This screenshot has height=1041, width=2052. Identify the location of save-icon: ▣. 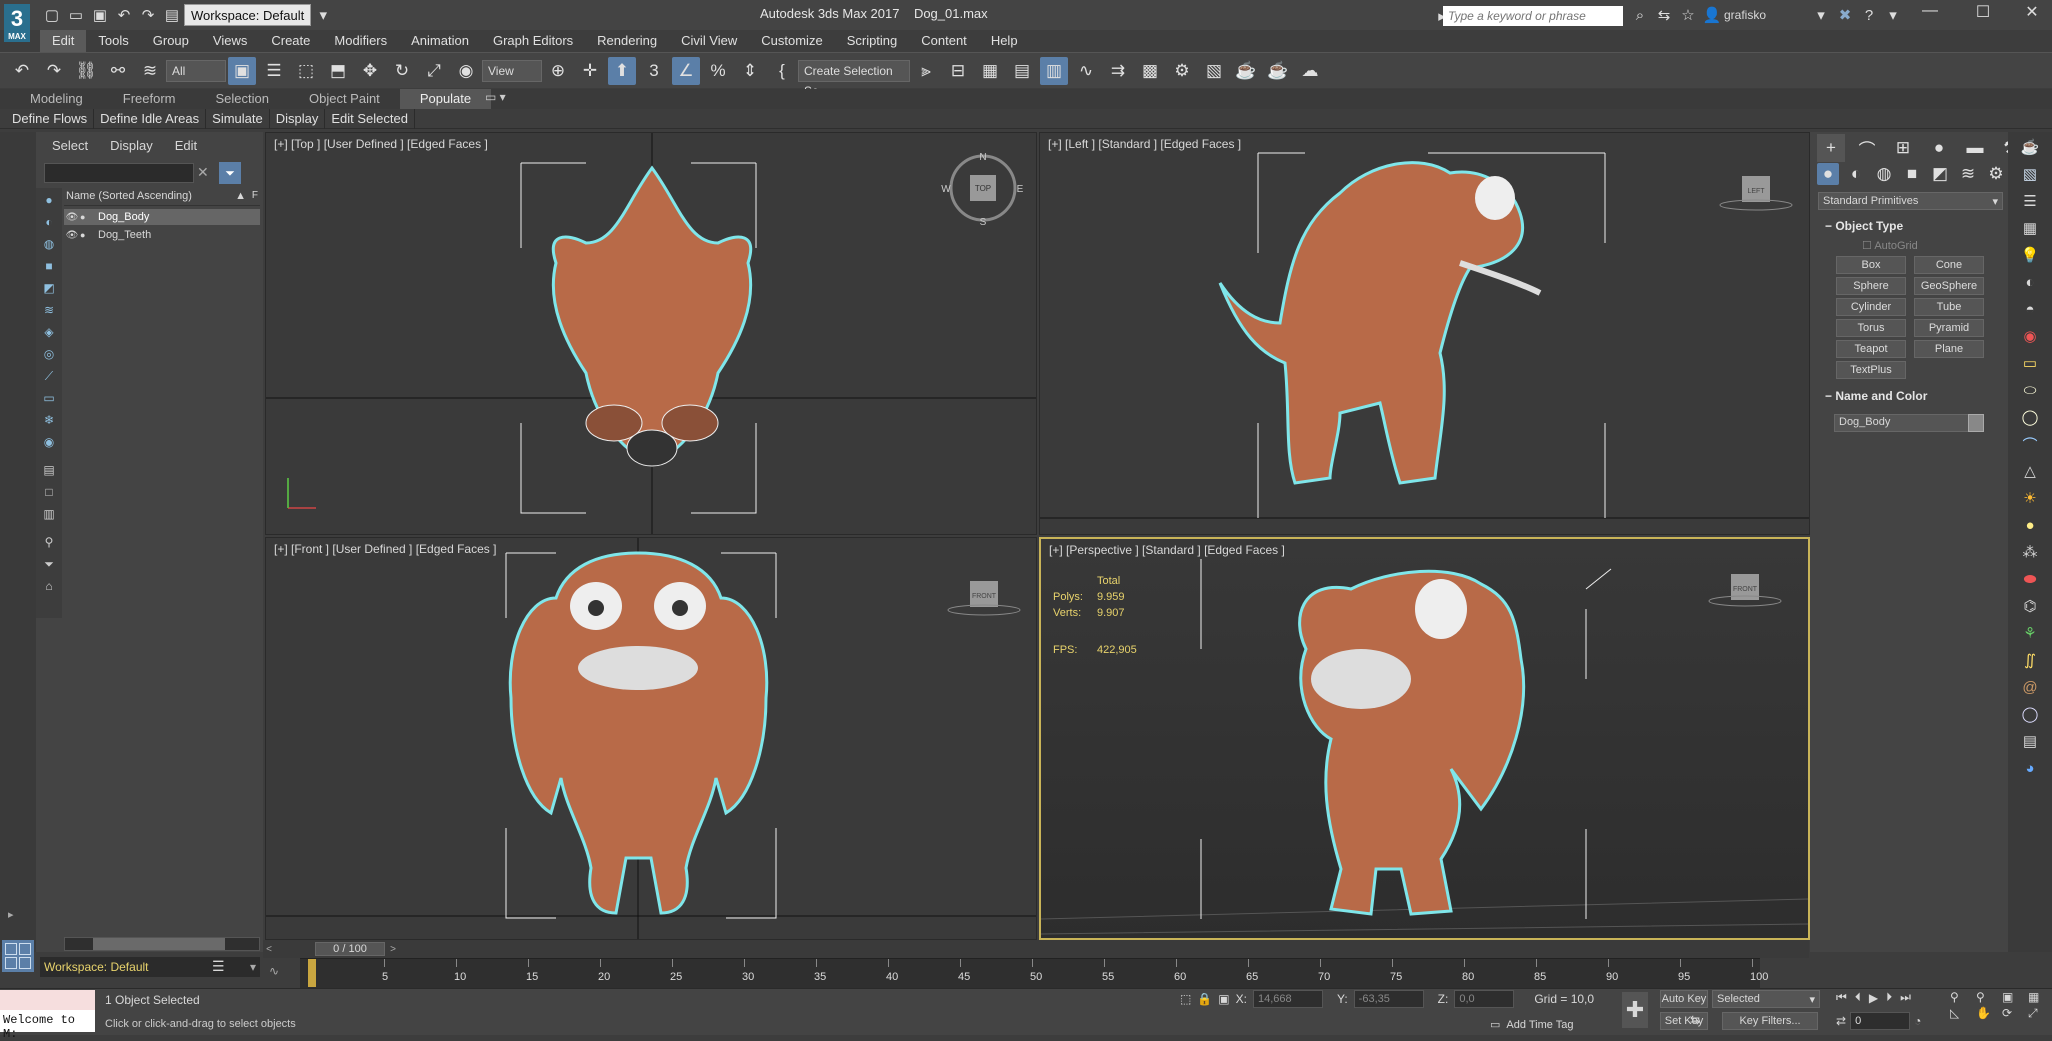
(100, 15).